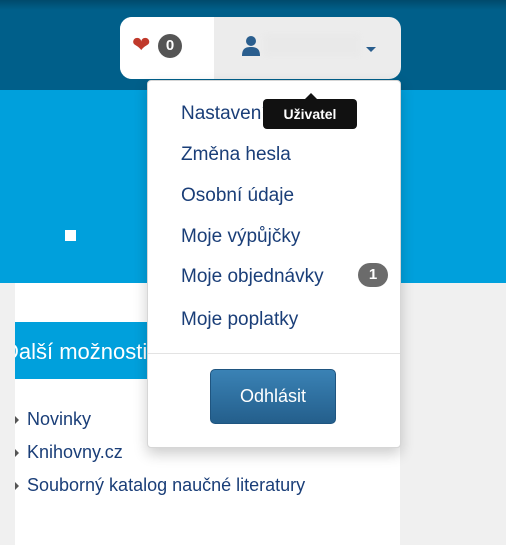 This screenshot has width=506, height=545. I want to click on menu-item-settings: Nastavení, so click(224, 114).